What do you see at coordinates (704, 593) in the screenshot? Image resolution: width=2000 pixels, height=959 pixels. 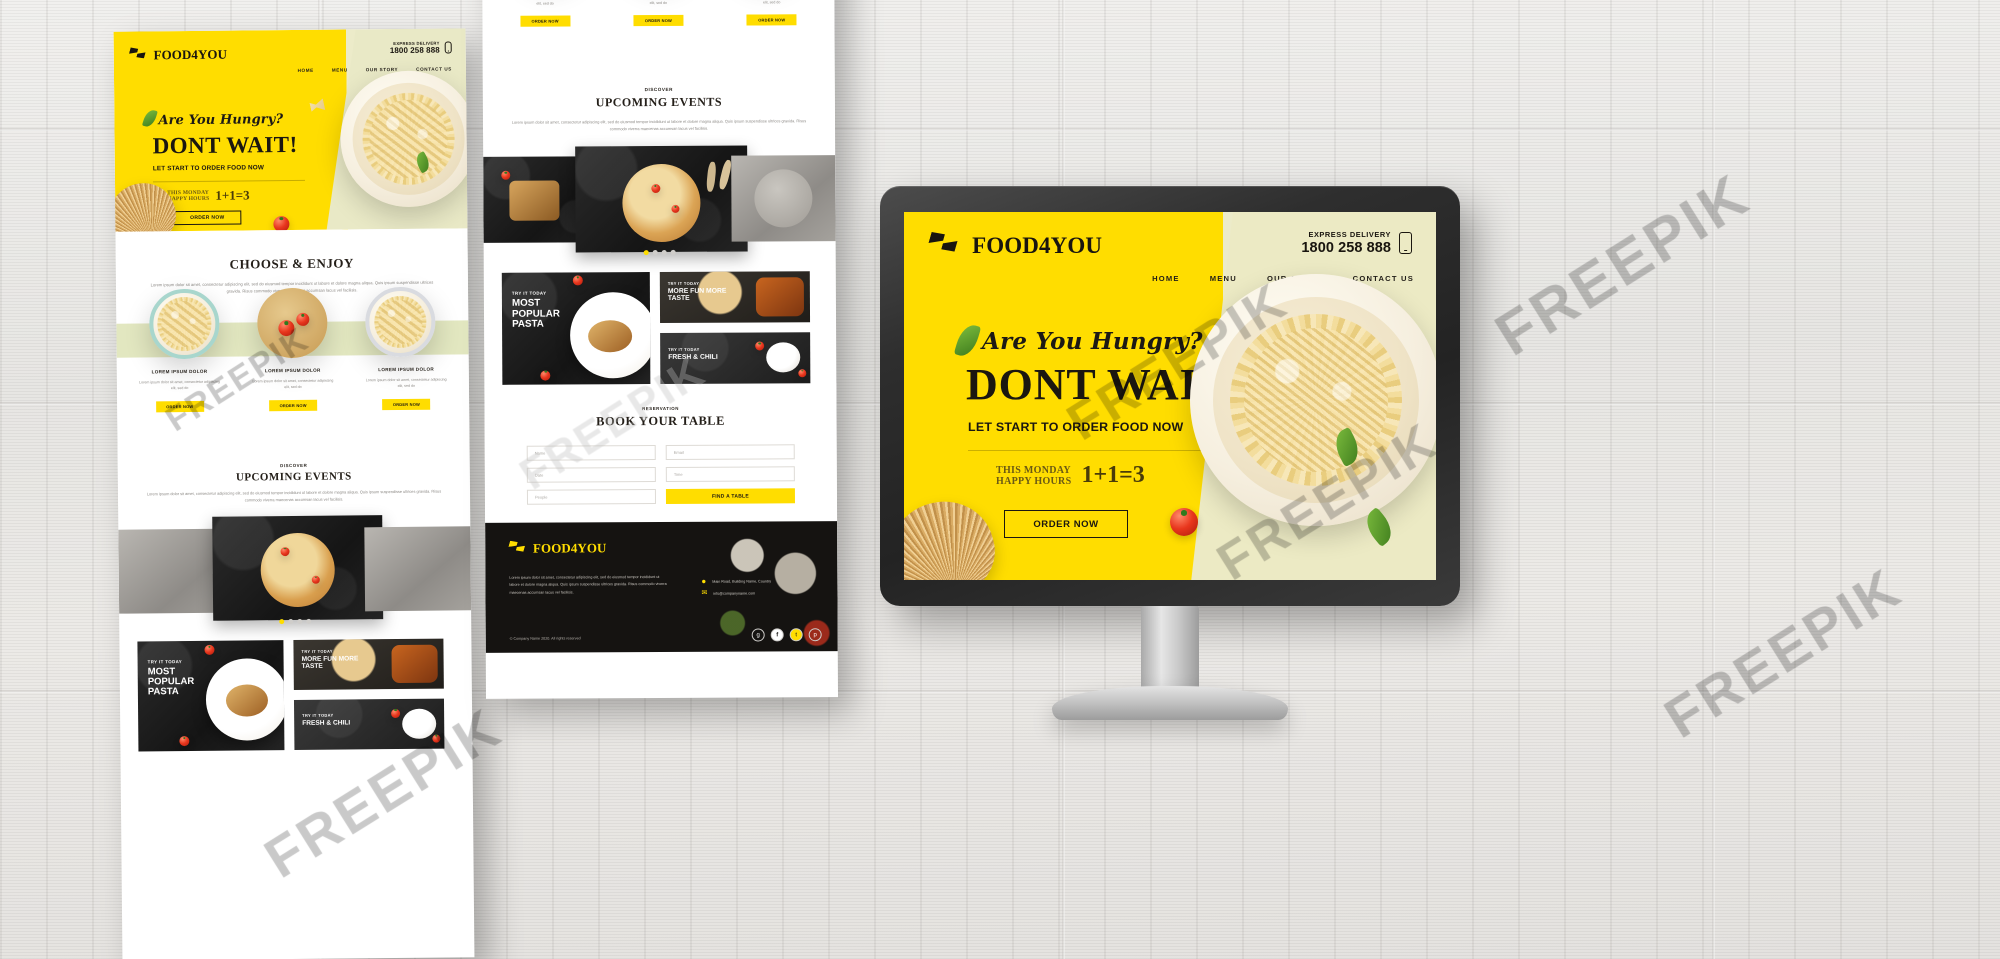 I see `envelope-icon: ✉` at bounding box center [704, 593].